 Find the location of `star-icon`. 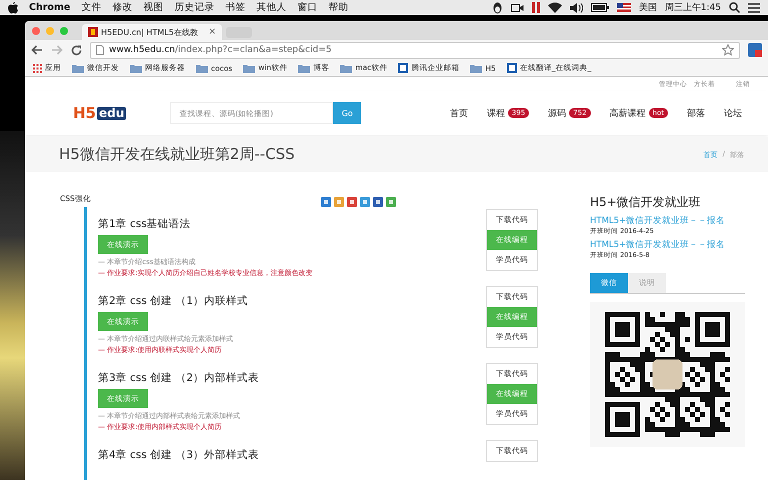

star-icon is located at coordinates (728, 50).